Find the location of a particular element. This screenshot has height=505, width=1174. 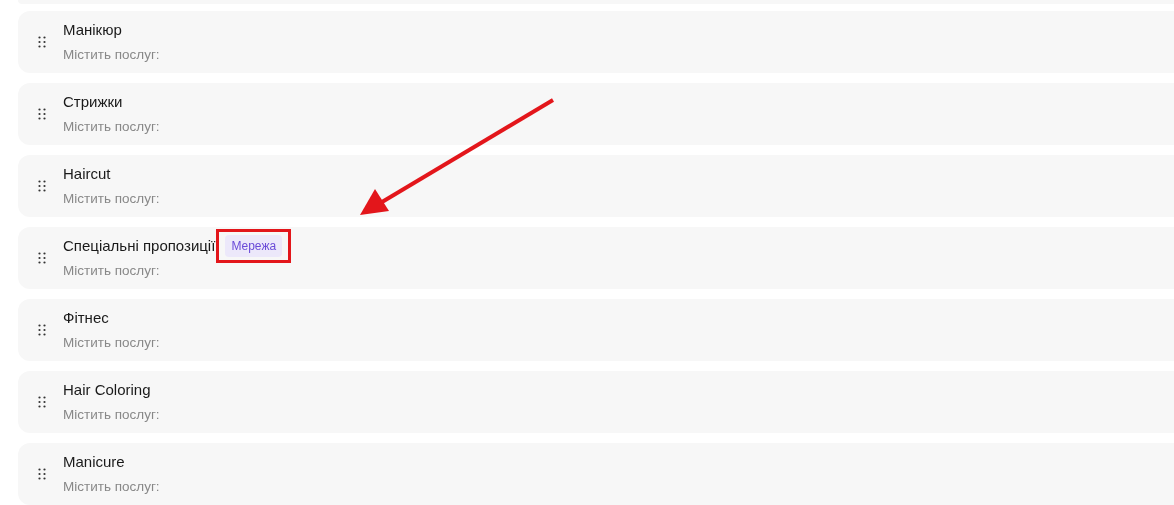

category-title: Манікюр is located at coordinates (92, 30).